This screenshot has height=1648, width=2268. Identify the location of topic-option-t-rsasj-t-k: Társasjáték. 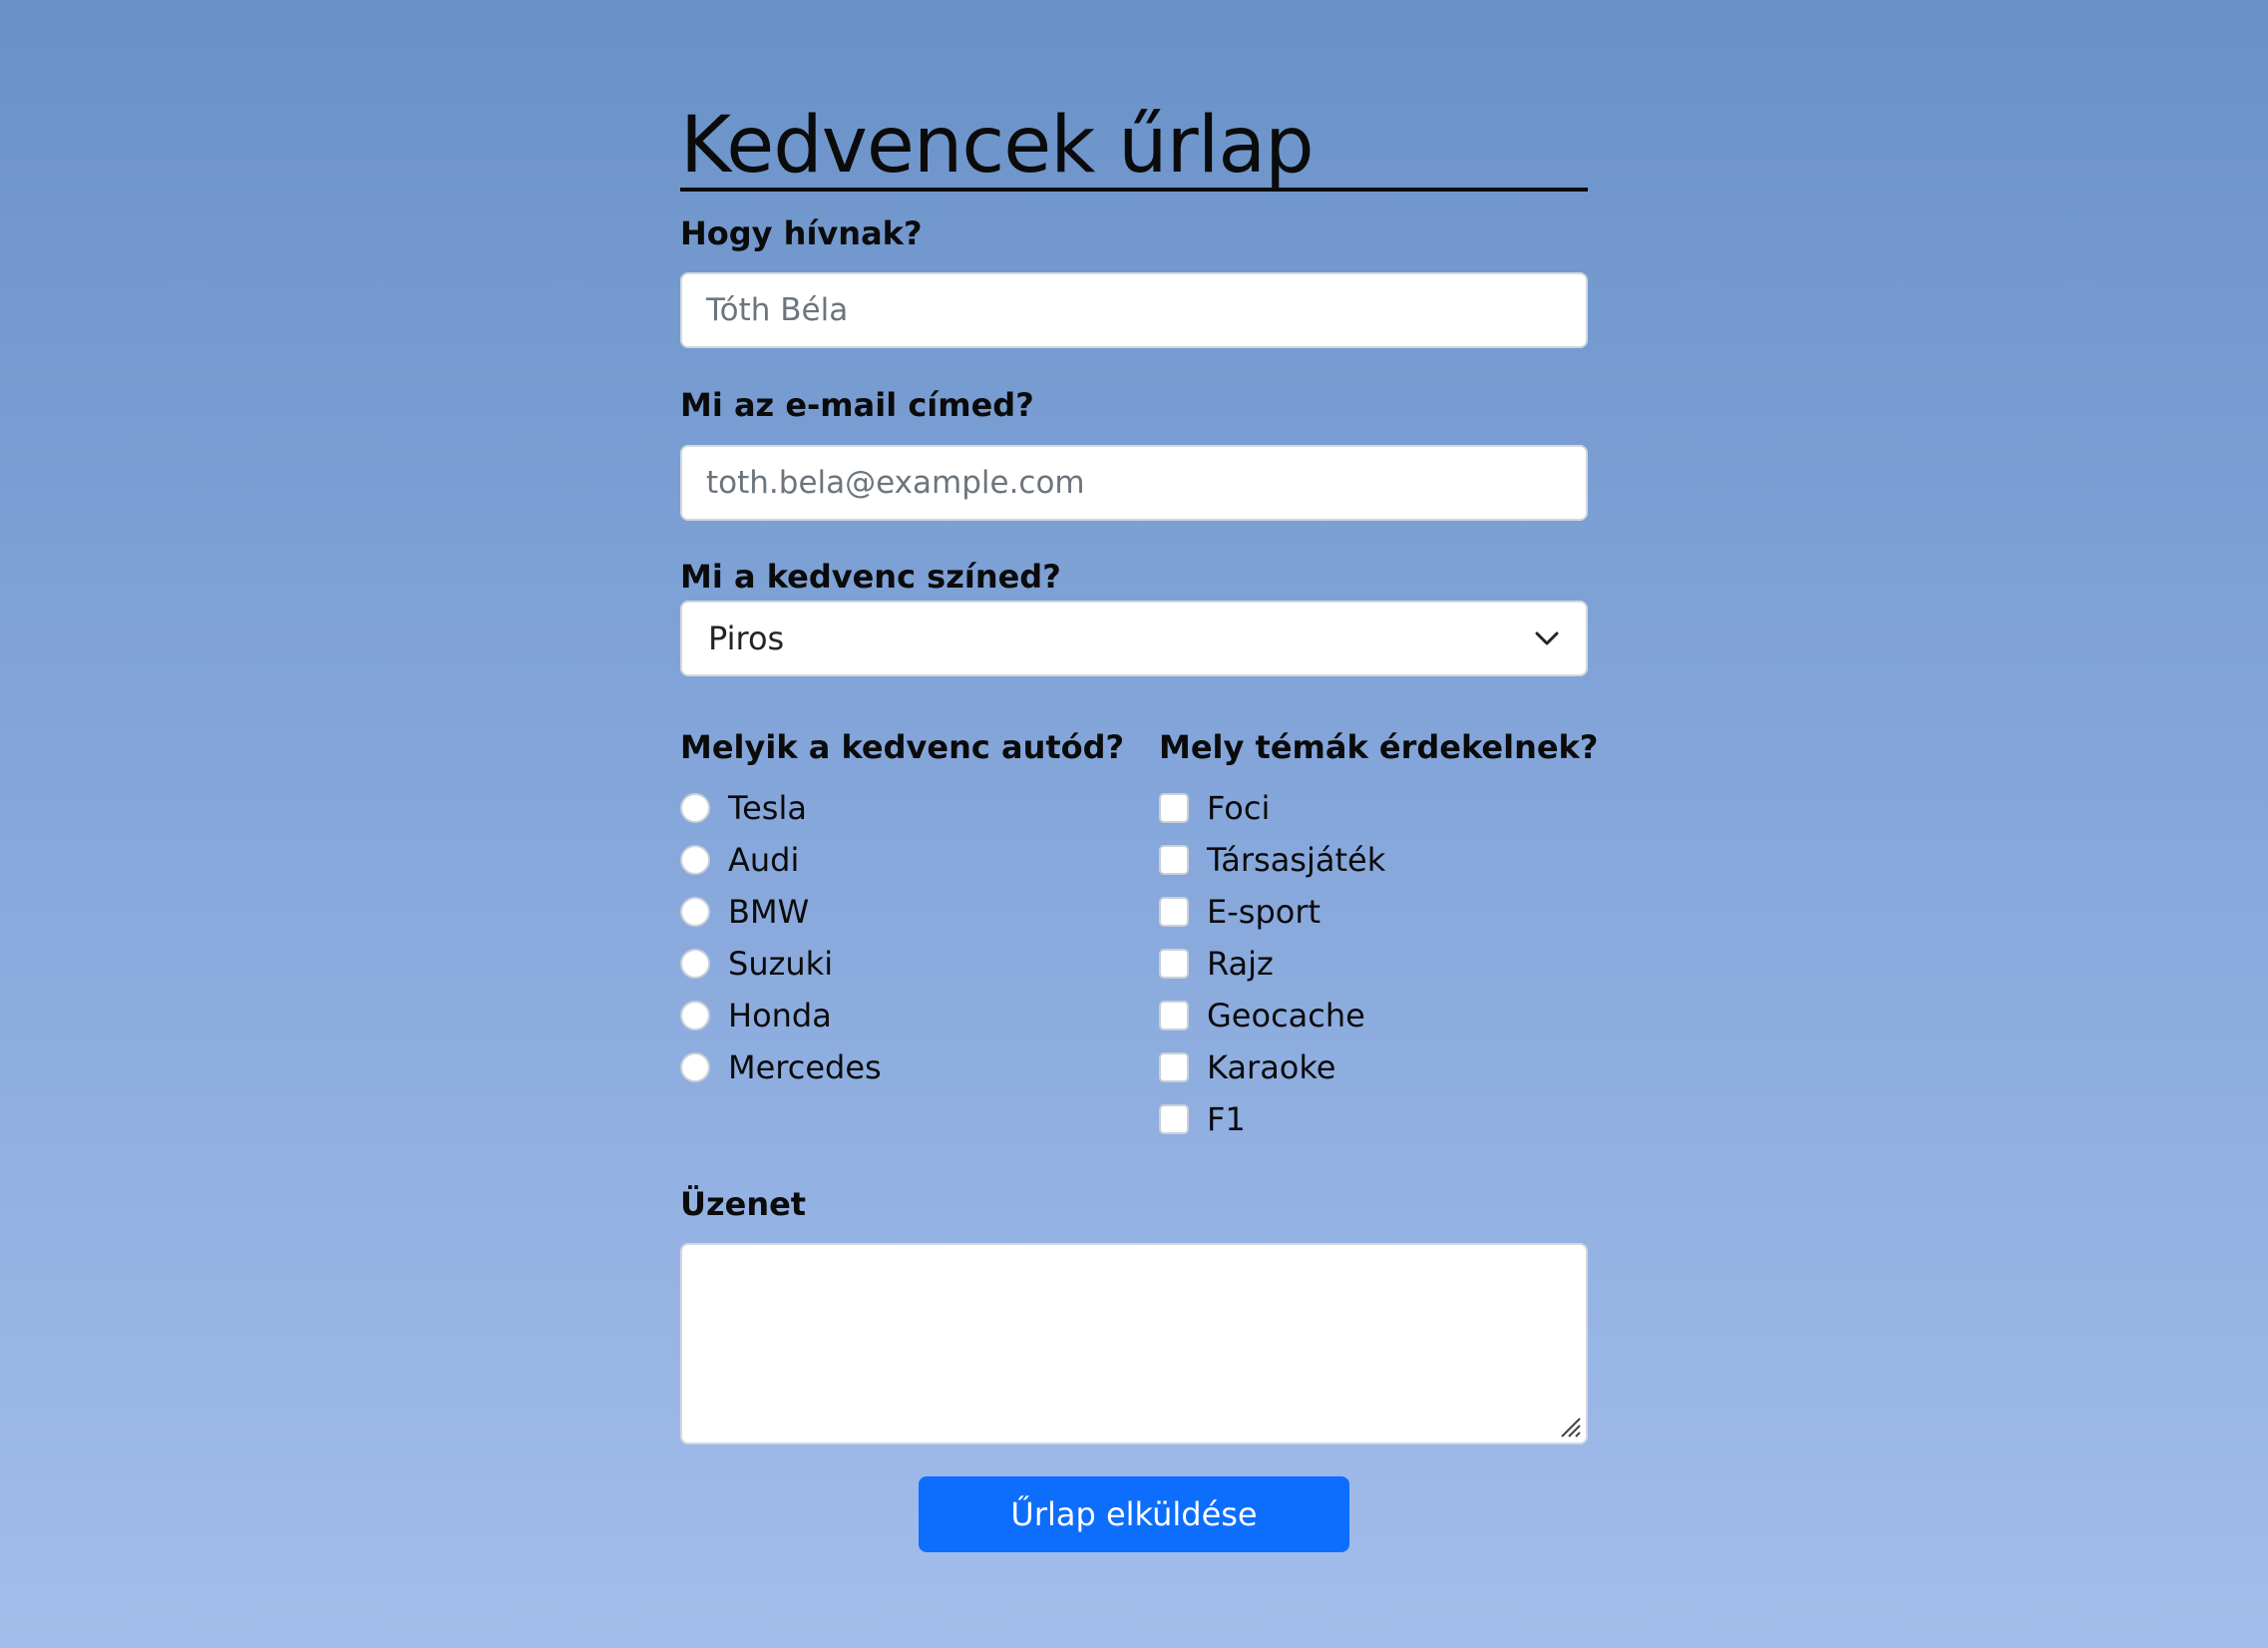
(1272, 860).